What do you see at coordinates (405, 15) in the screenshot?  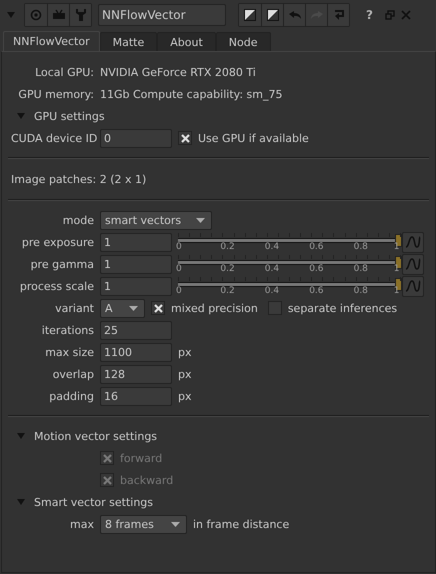 I see `close-icon` at bounding box center [405, 15].